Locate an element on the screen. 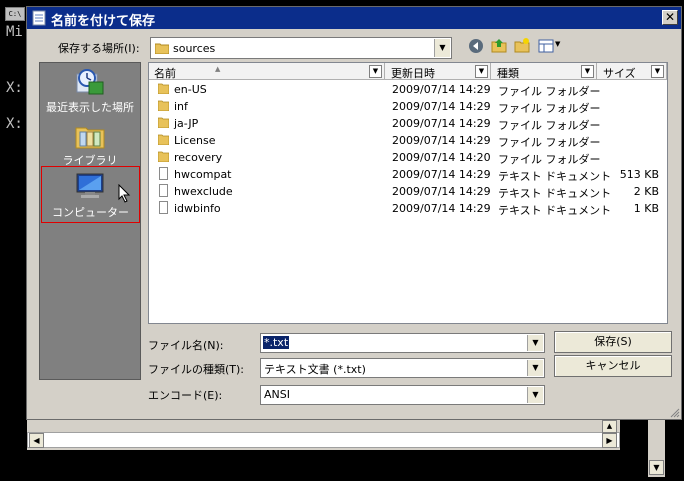 This screenshot has width=684, height=481. column-date-label: 更新日時 is located at coordinates (413, 73).